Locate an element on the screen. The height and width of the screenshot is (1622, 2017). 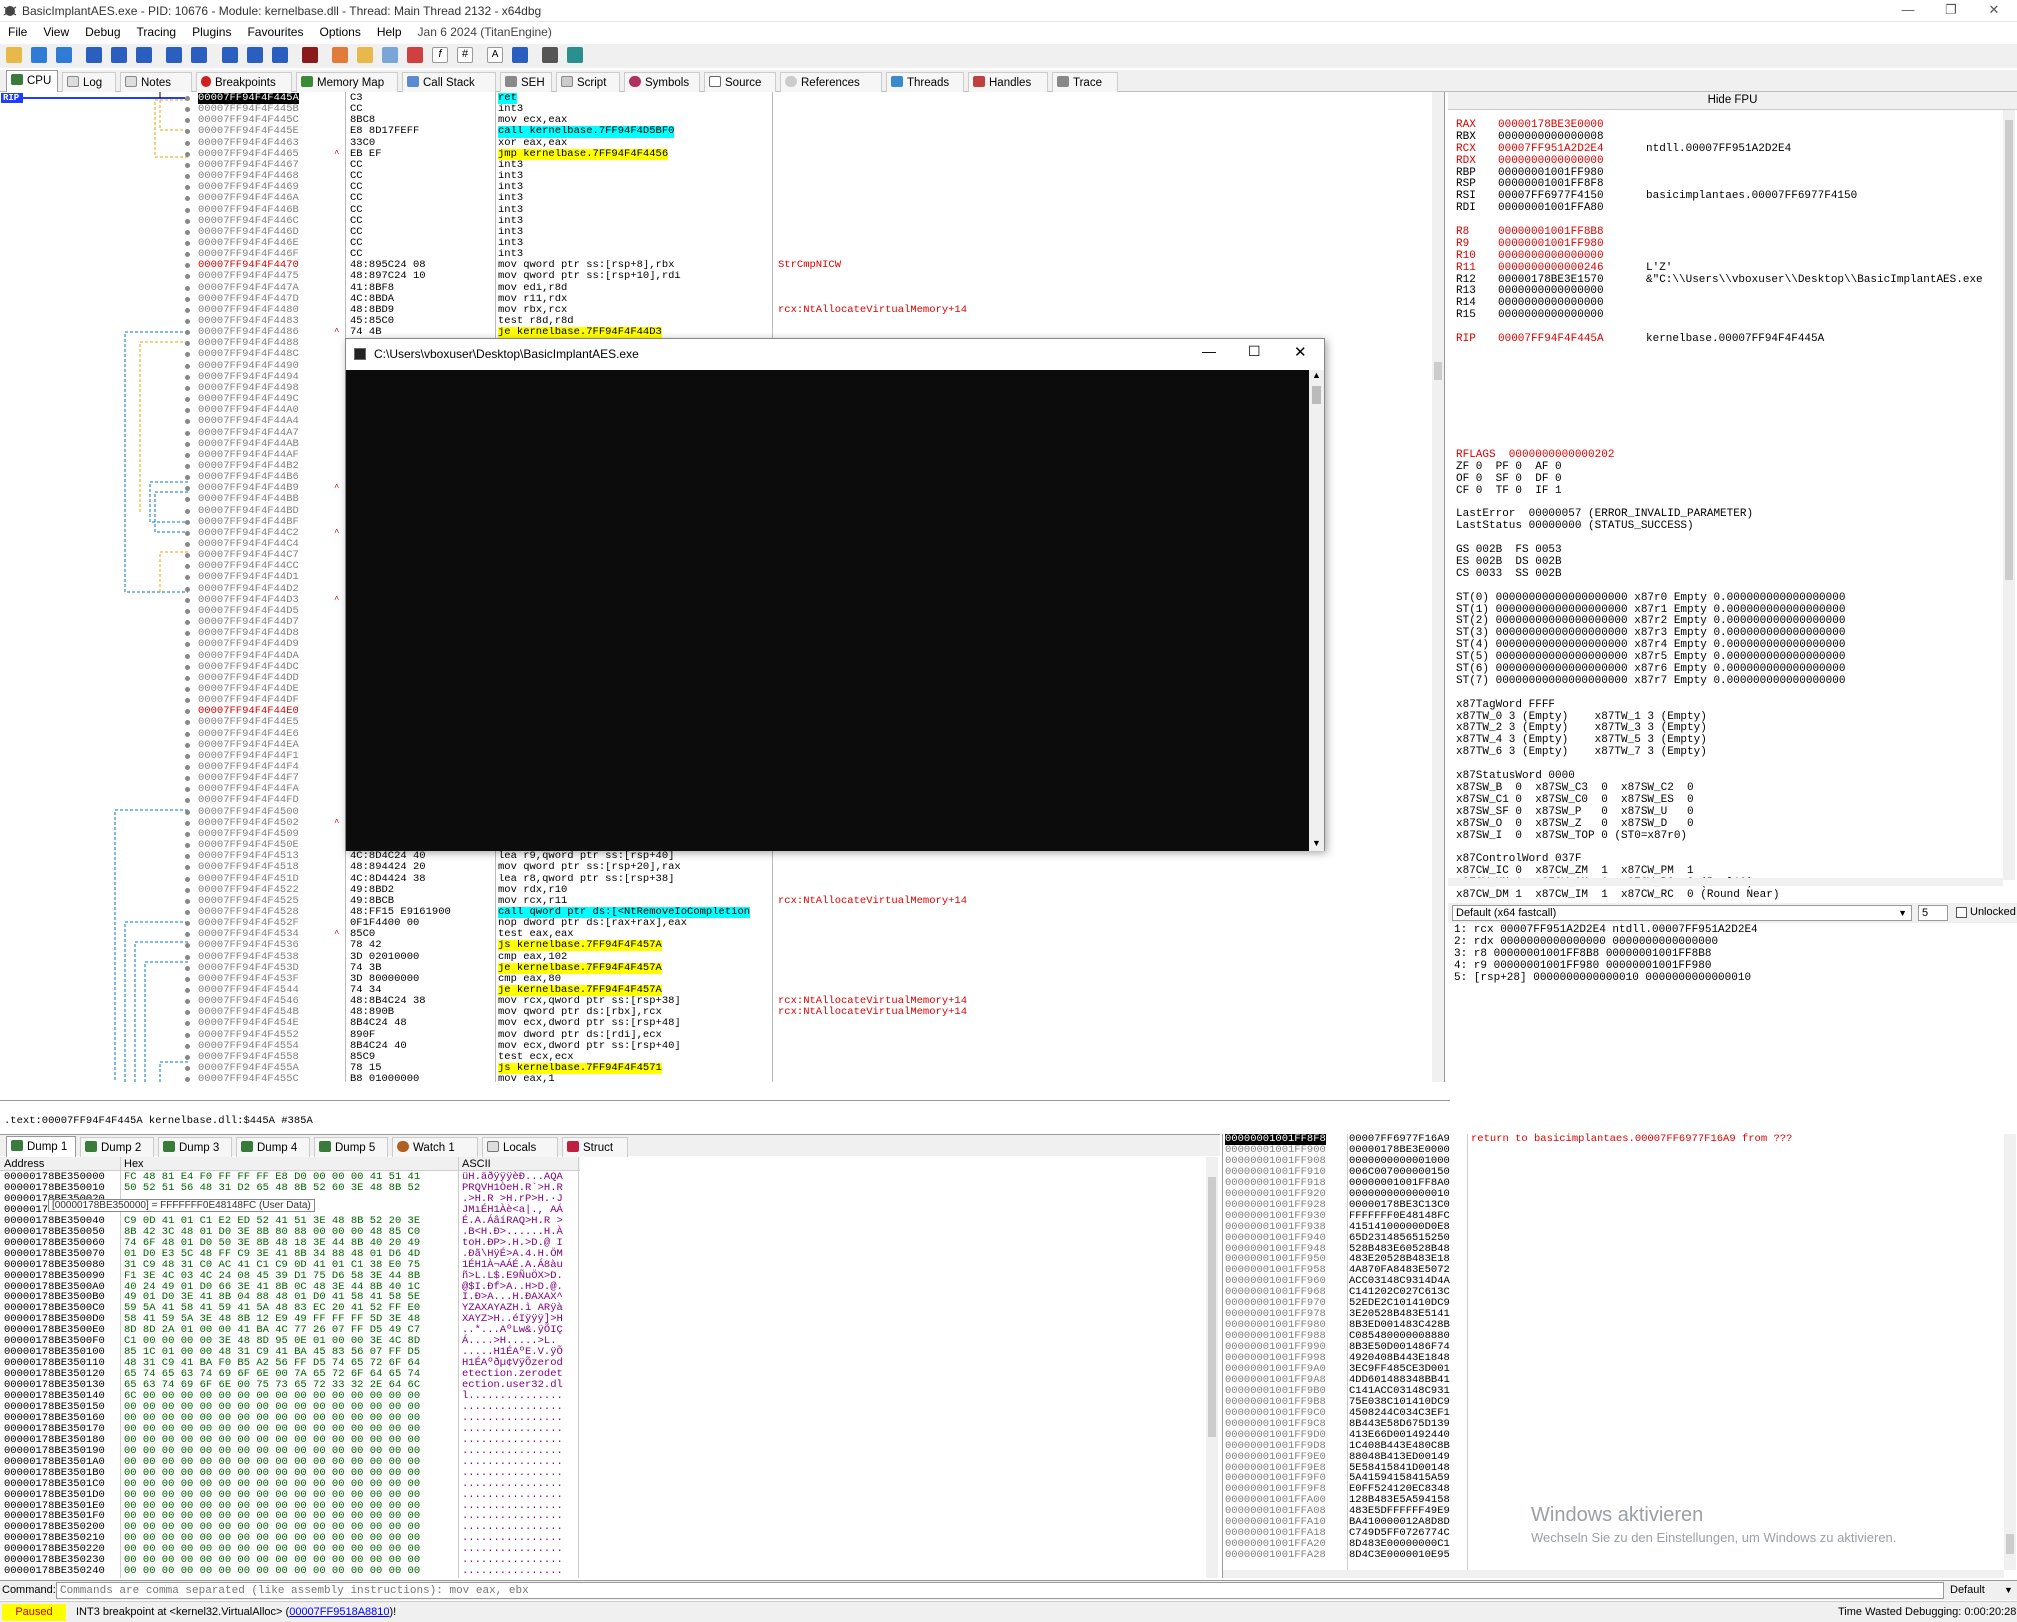
run-icon is located at coordinates (94, 55).